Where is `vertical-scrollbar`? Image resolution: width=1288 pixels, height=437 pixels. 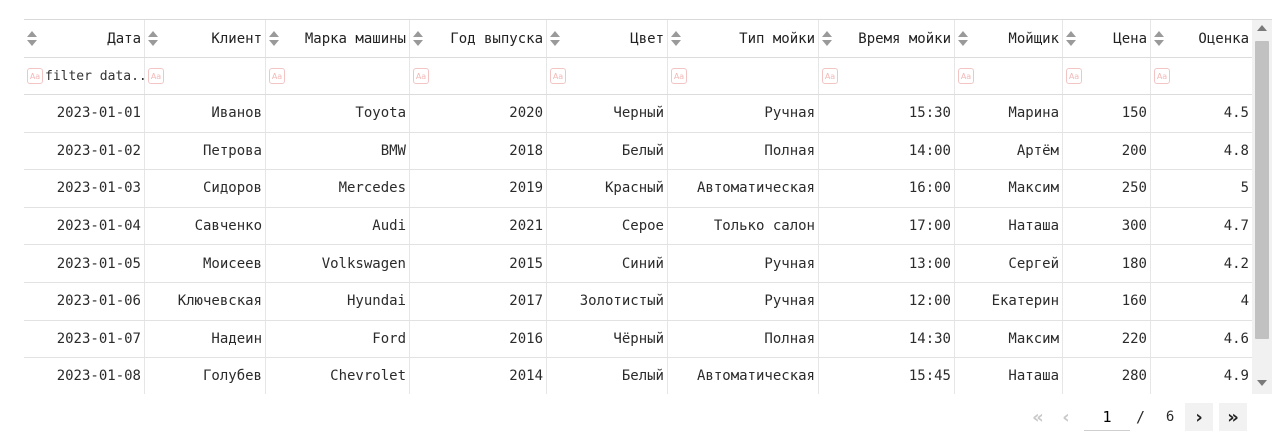
vertical-scrollbar is located at coordinates (1262, 207).